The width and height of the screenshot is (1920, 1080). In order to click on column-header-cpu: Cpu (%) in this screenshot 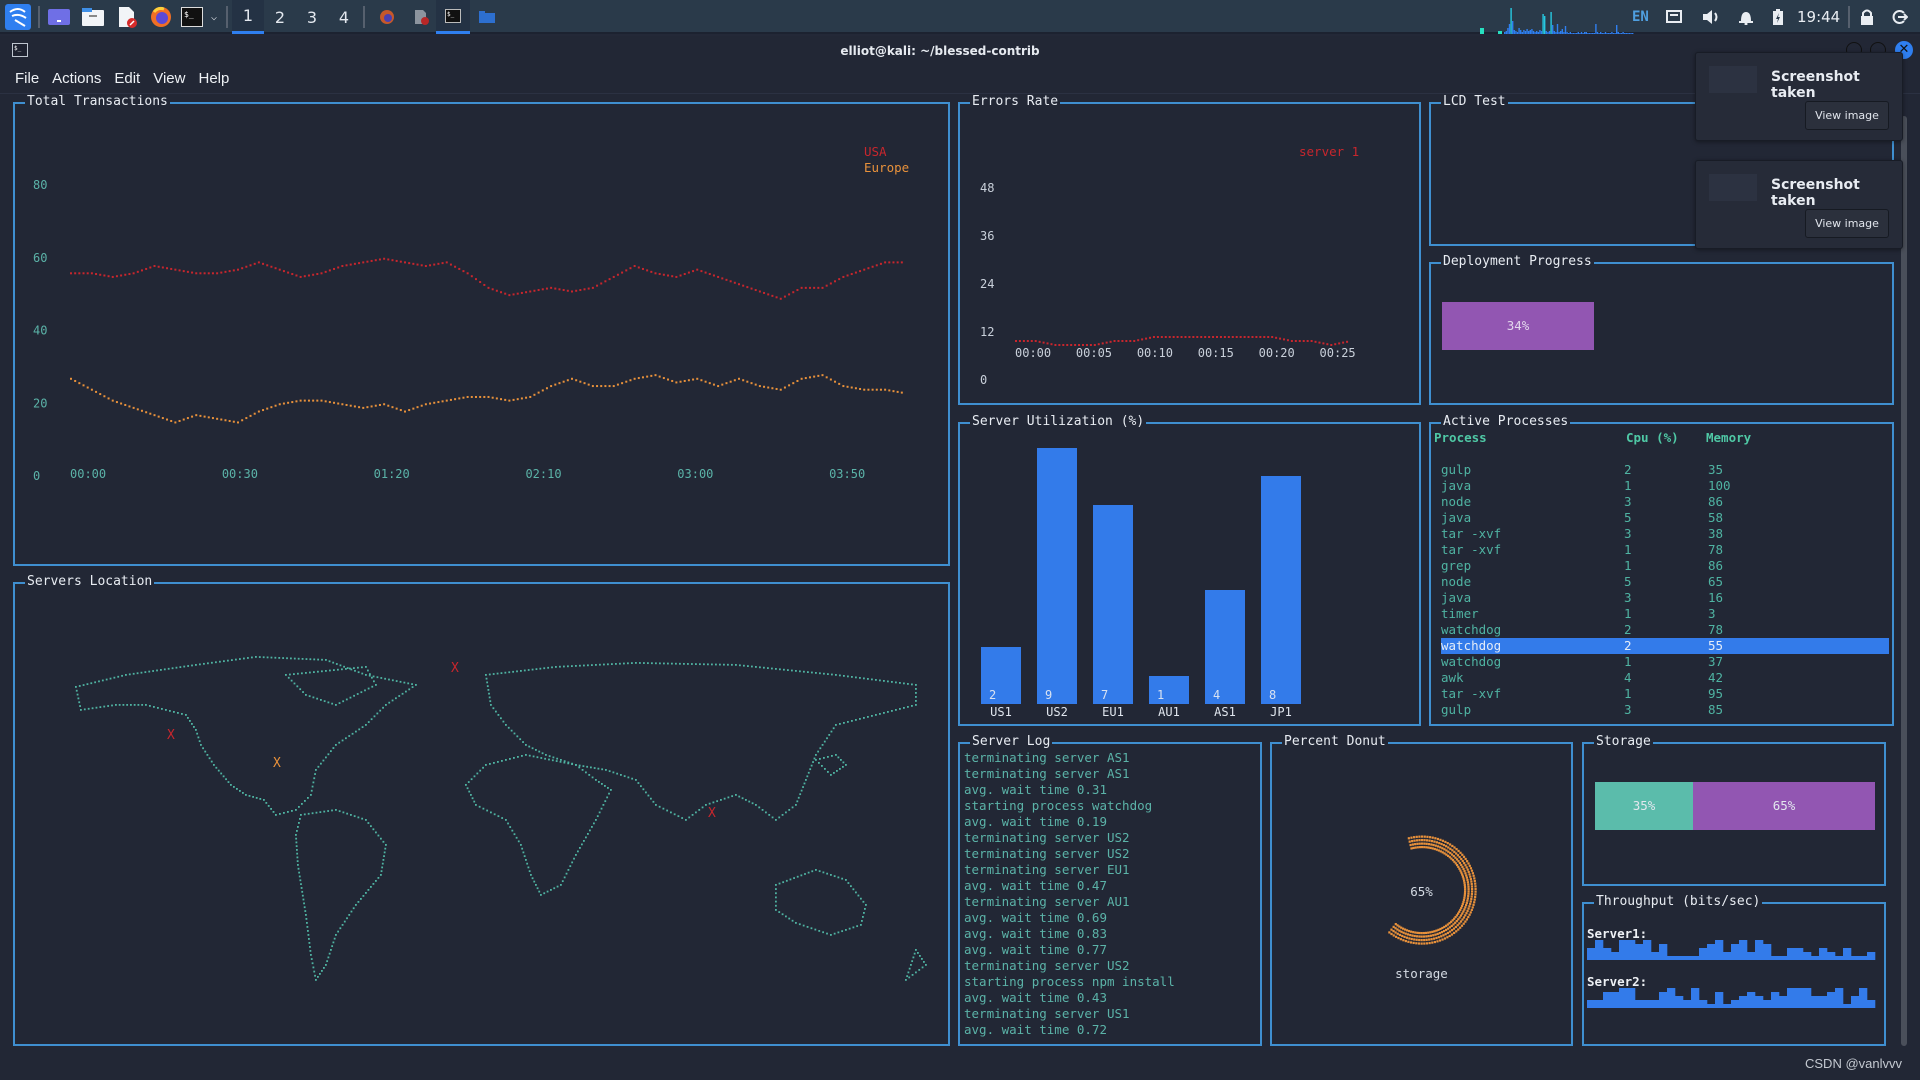, I will do `click(1652, 437)`.